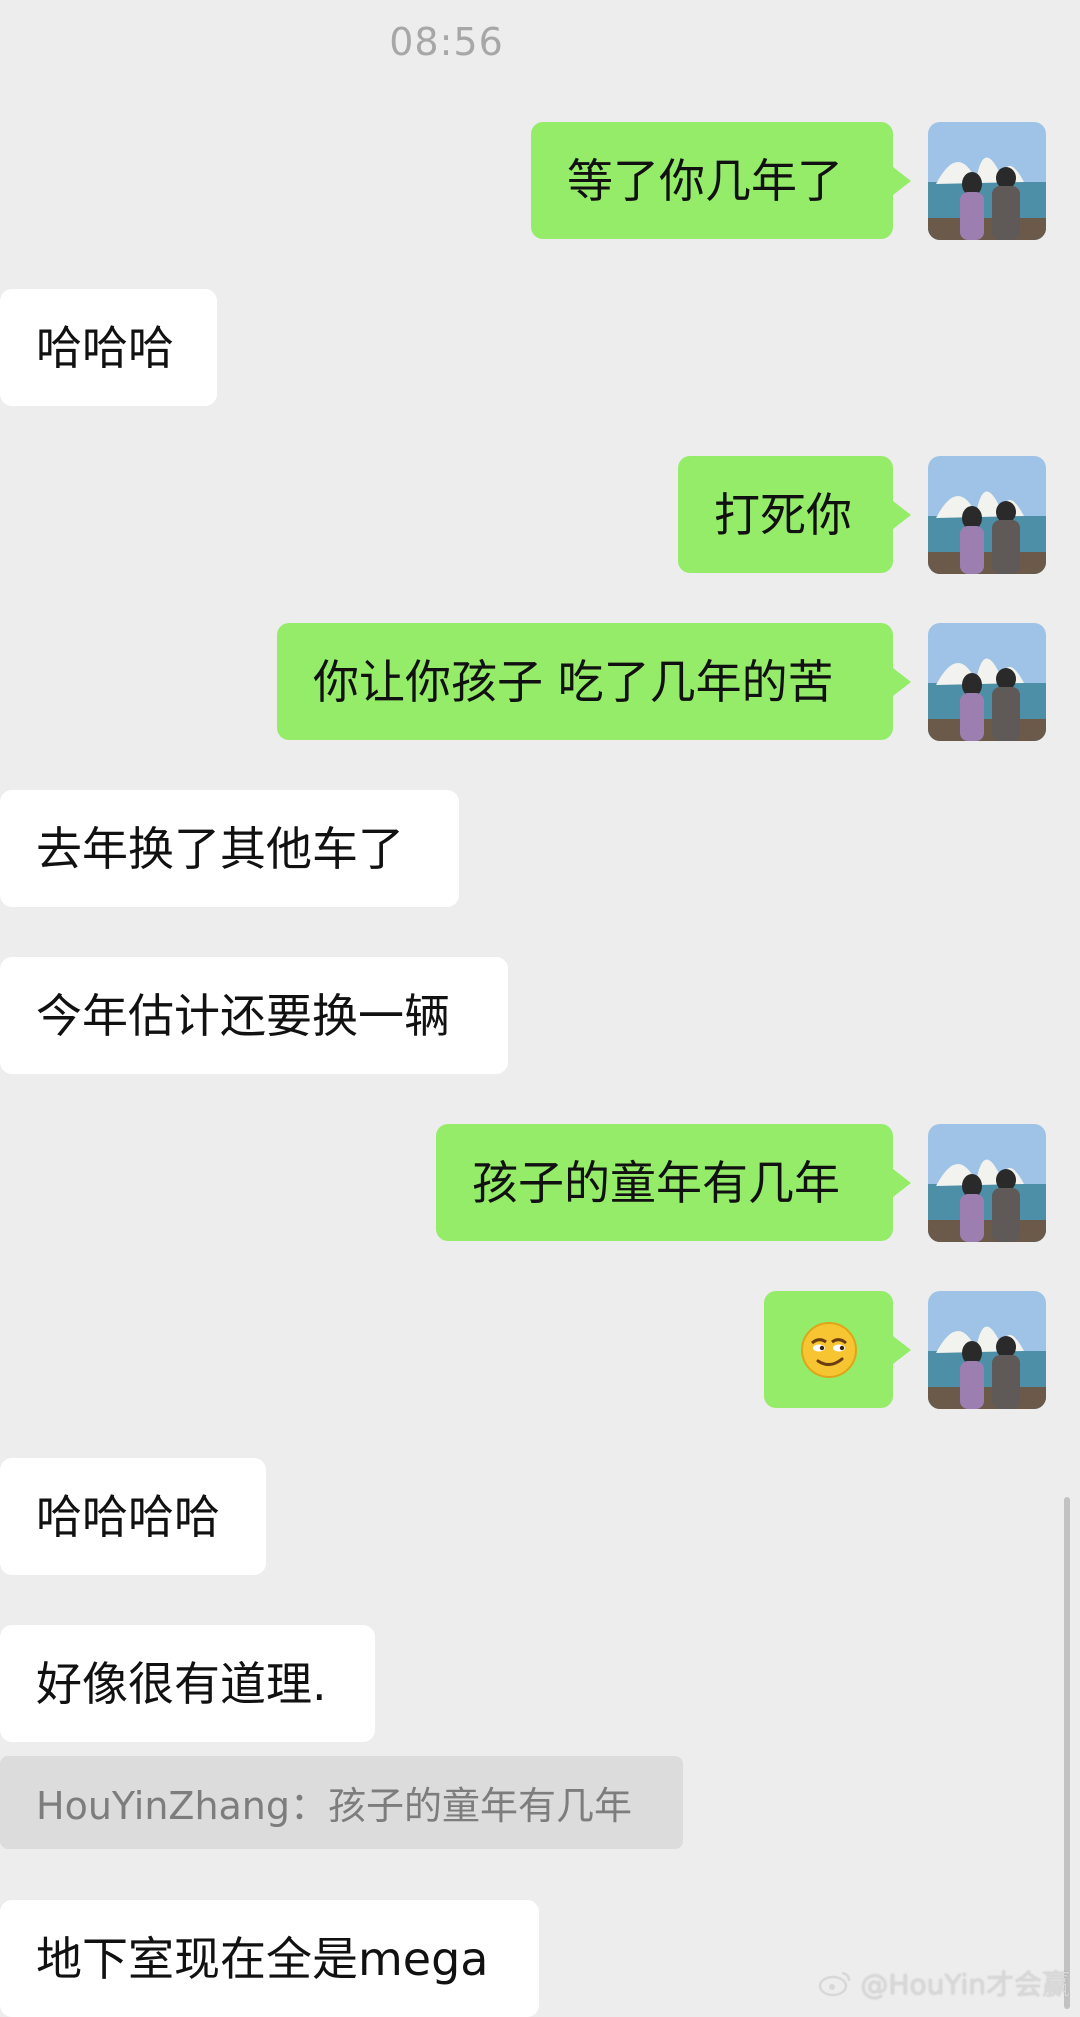 This screenshot has width=1080, height=2017. I want to click on chat-timestamp: 08:56, so click(446, 42).